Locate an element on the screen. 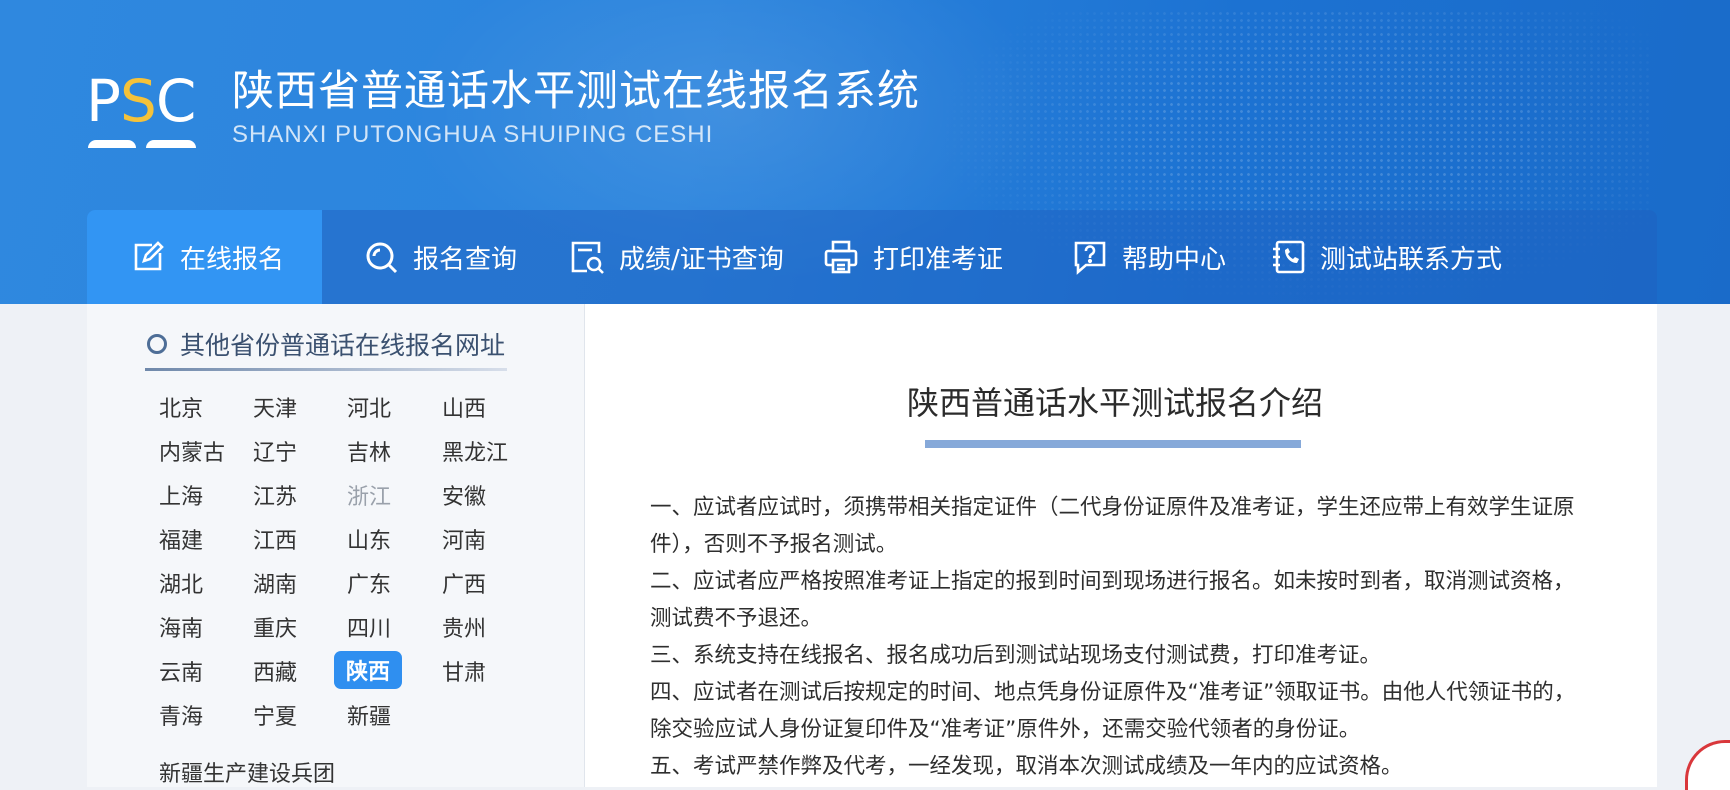 The height and width of the screenshot is (790, 1730). province-link: 浙江 is located at coordinates (369, 495).